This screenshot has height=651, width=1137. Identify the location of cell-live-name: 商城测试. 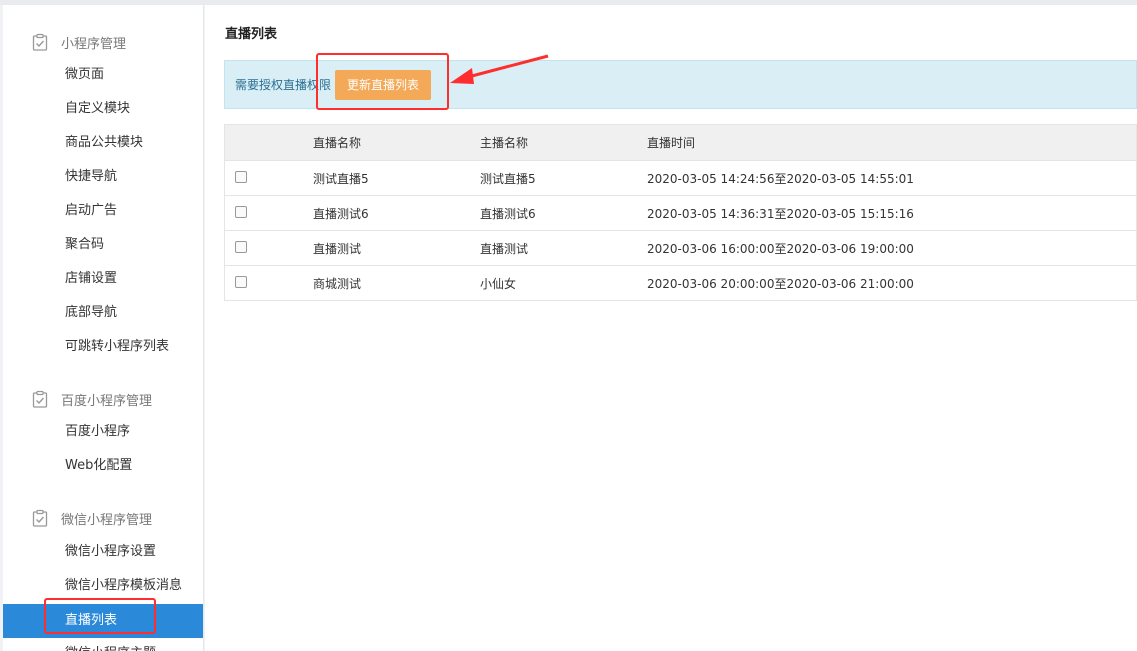
(337, 283).